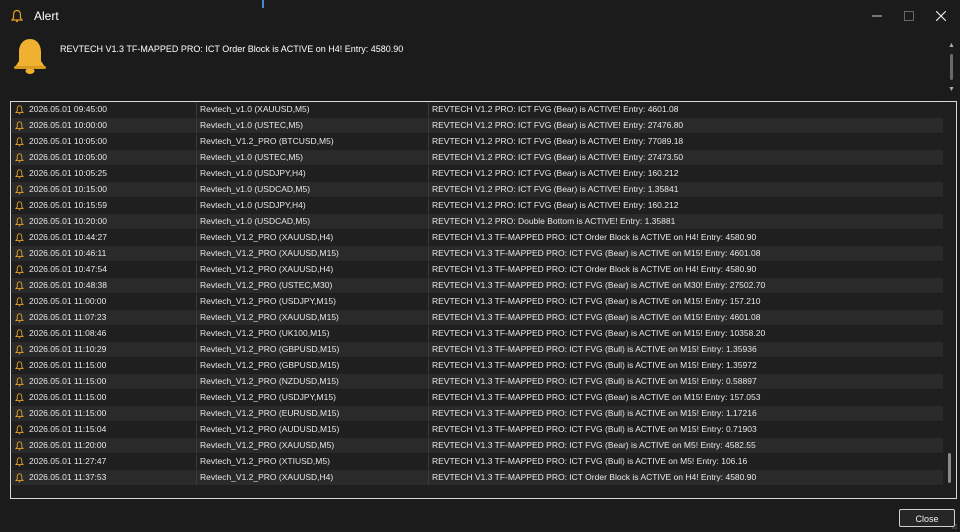 The height and width of the screenshot is (532, 960). What do you see at coordinates (46, 16) in the screenshot?
I see `window-title: Alert` at bounding box center [46, 16].